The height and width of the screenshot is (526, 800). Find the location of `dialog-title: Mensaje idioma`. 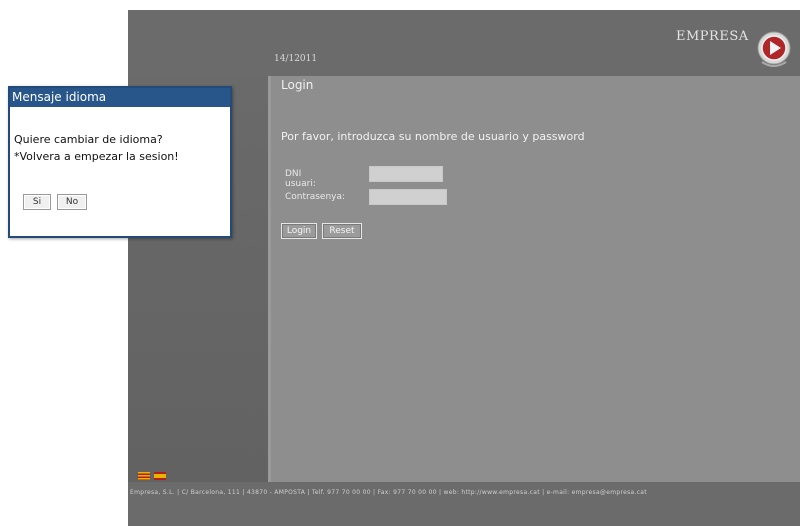

dialog-title: Mensaje idioma is located at coordinates (59, 97).